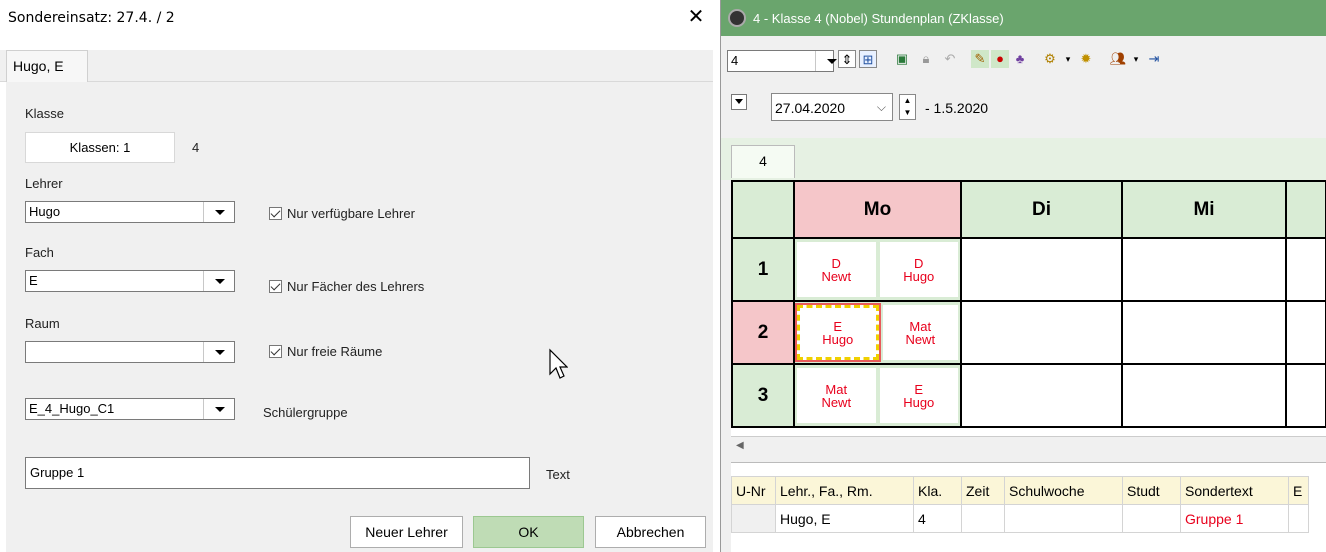  I want to click on lesson-cell-mo-1: D Newt D Hugo, so click(877, 269).